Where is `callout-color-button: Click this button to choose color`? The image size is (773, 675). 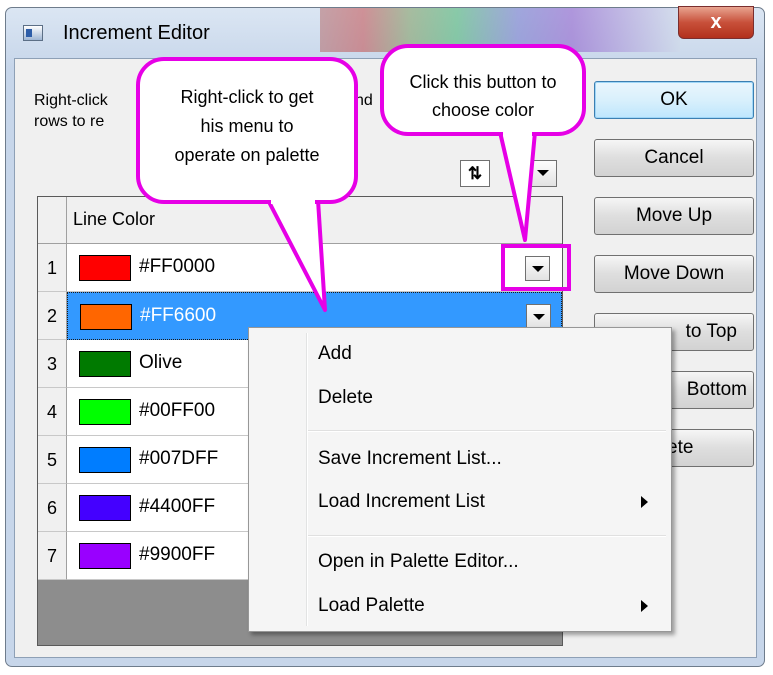 callout-color-button: Click this button to choose color is located at coordinates (483, 90).